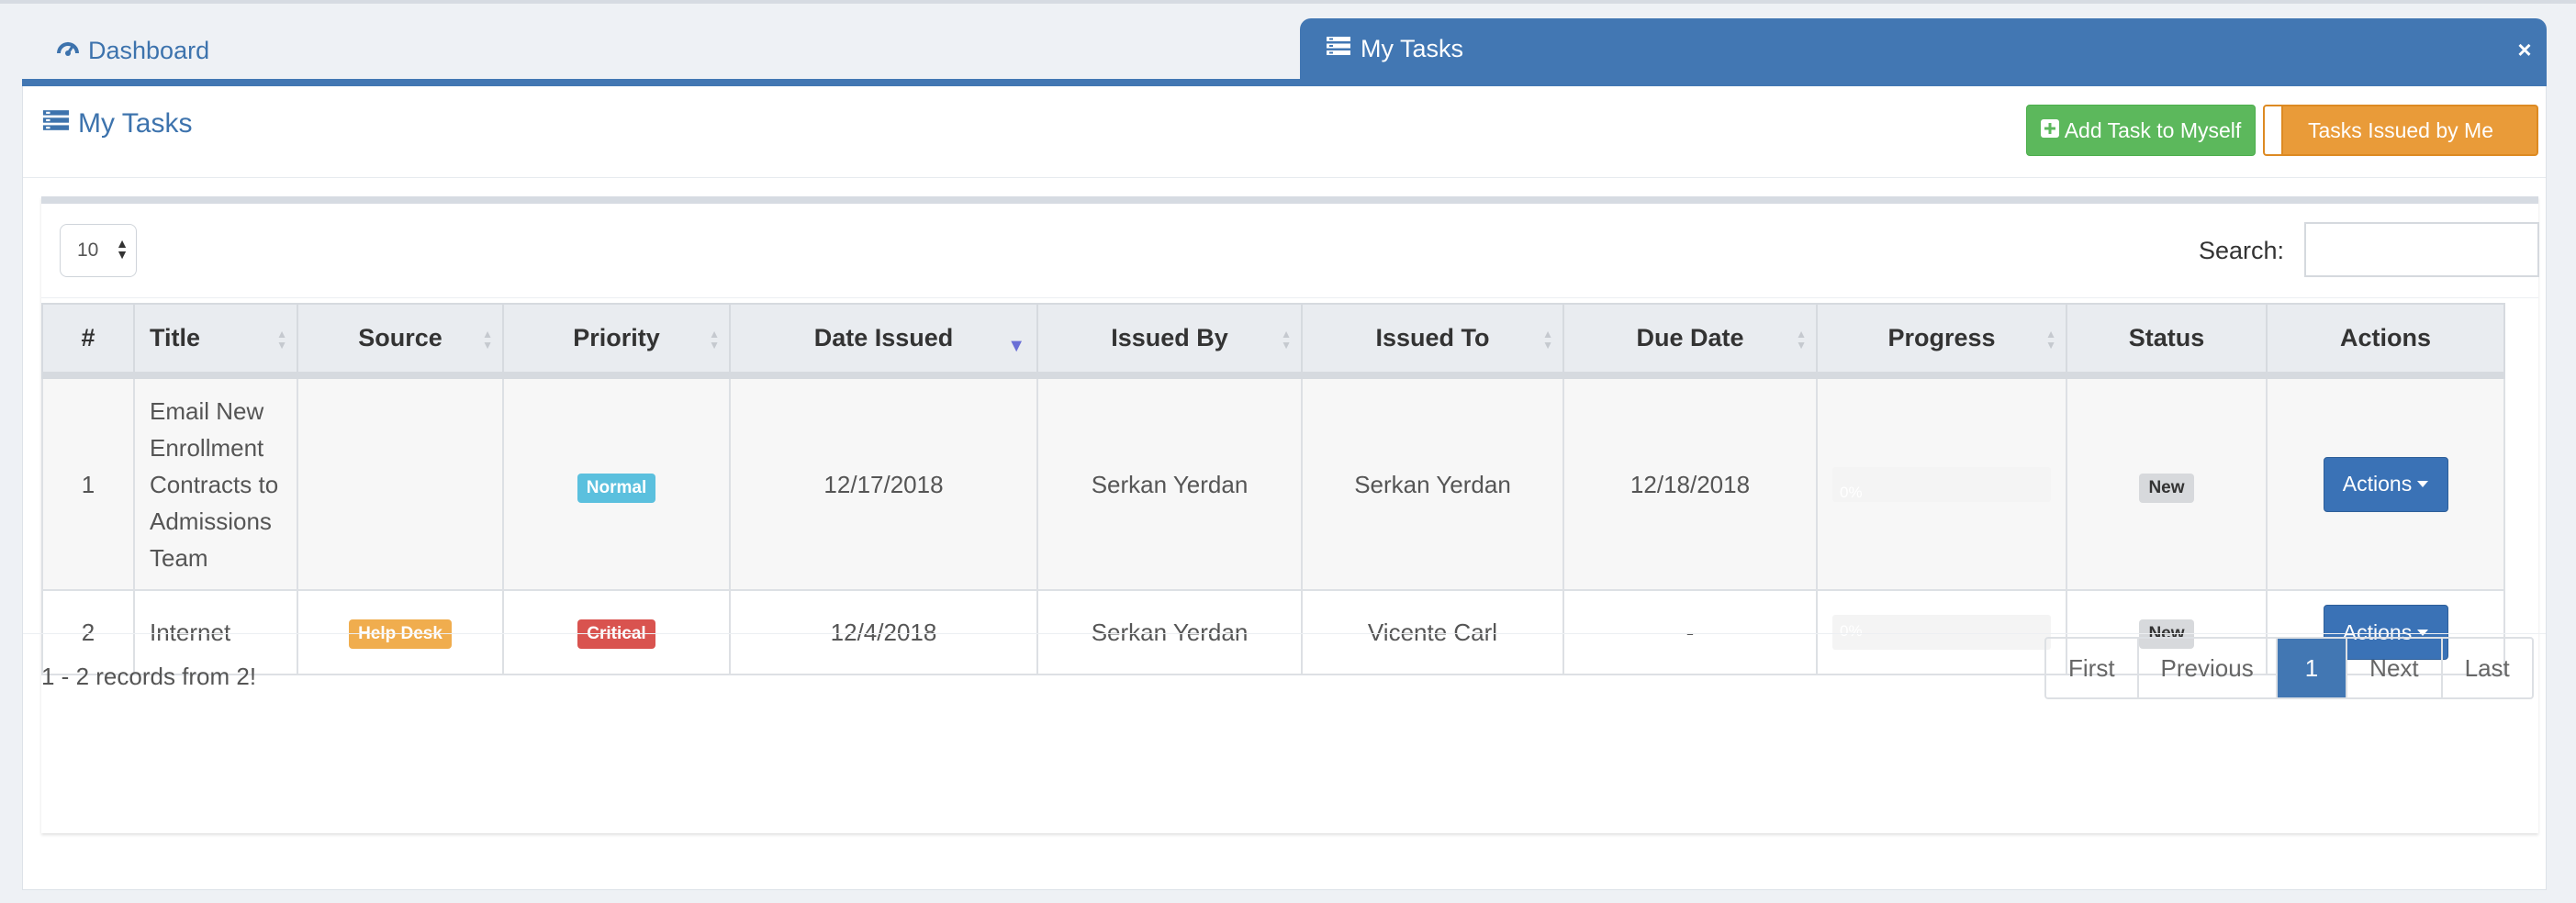 The width and height of the screenshot is (2576, 903). I want to click on pagination-next: Next, so click(2395, 668).